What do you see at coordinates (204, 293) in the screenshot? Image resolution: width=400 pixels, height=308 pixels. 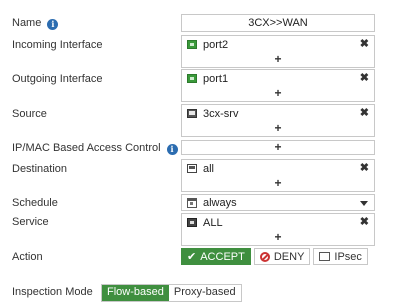 I see `proxy-based-button: Proxy-based` at bounding box center [204, 293].